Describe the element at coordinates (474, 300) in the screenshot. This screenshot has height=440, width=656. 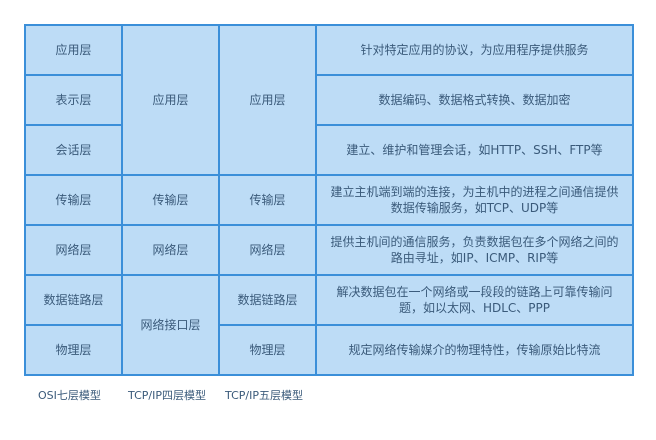
I see `layer-description-data-link: 解决数据包在一个网络或一段段的链路上可靠传输问题，如以太网、HDLC、PPP` at that location.